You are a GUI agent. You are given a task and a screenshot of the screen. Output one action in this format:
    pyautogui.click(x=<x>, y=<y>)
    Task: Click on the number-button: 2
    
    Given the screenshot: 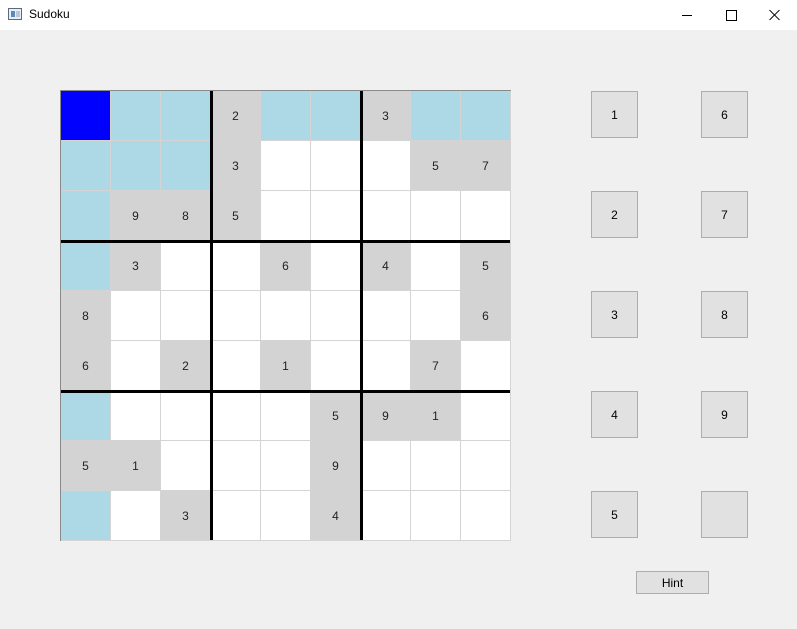 What is the action you would take?
    pyautogui.click(x=614, y=214)
    